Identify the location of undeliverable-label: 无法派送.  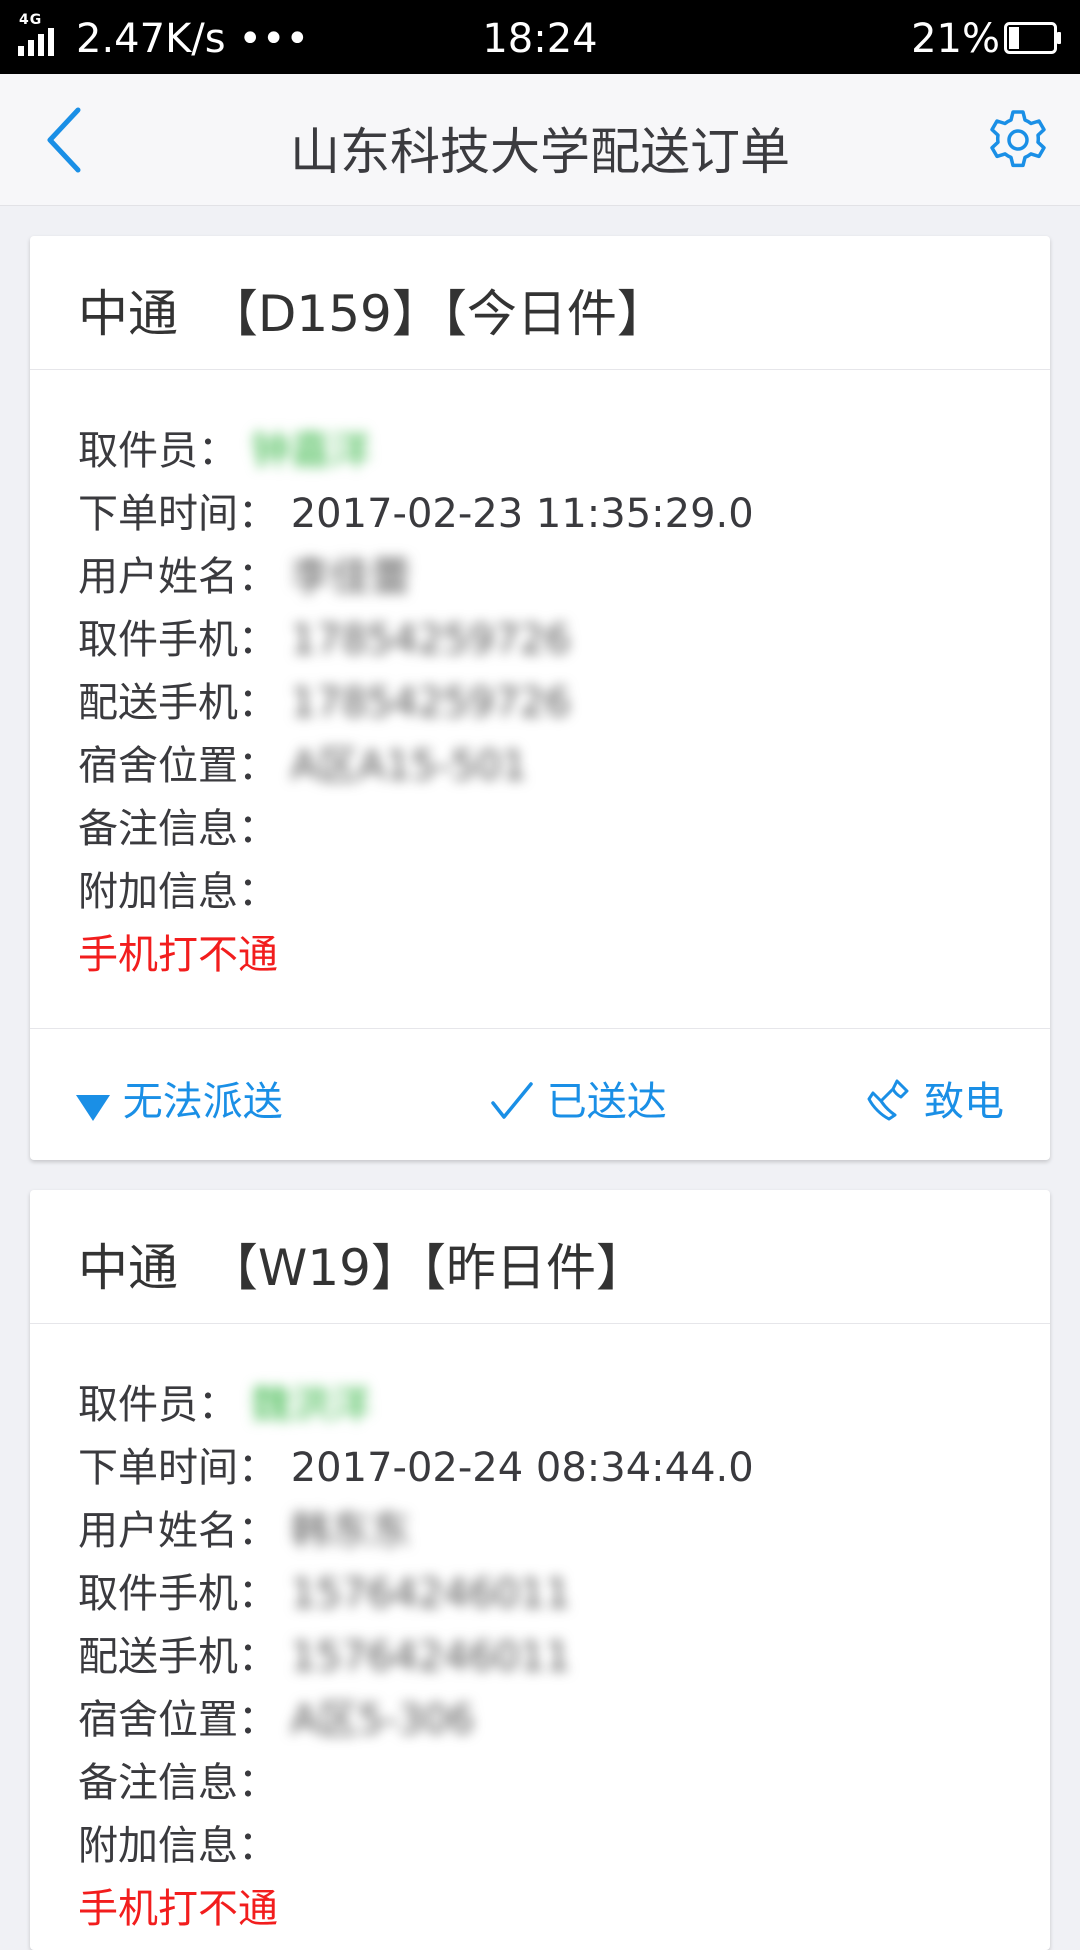
(202, 1102).